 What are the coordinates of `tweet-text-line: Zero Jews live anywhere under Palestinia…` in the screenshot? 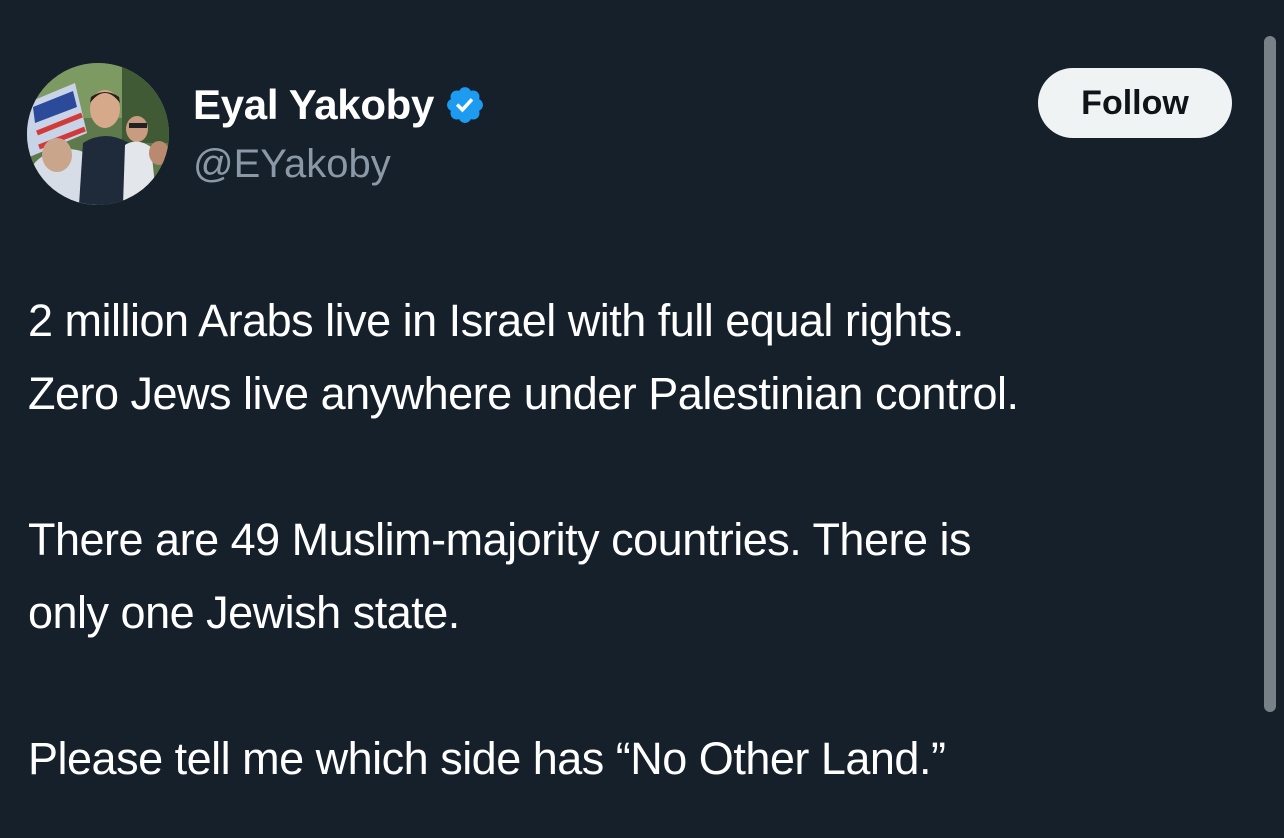 It's located at (523, 393).